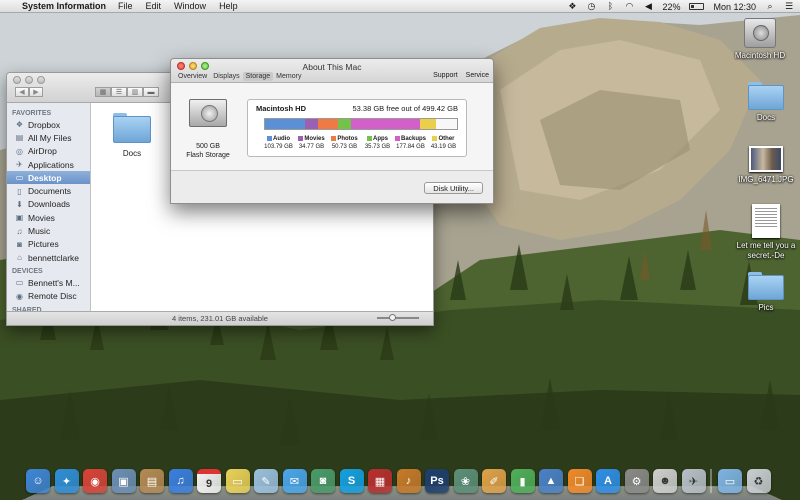 This screenshot has height=500, width=800. I want to click on sidebar-item-remote-disc: ◉ Remote Disc, so click(48, 296).